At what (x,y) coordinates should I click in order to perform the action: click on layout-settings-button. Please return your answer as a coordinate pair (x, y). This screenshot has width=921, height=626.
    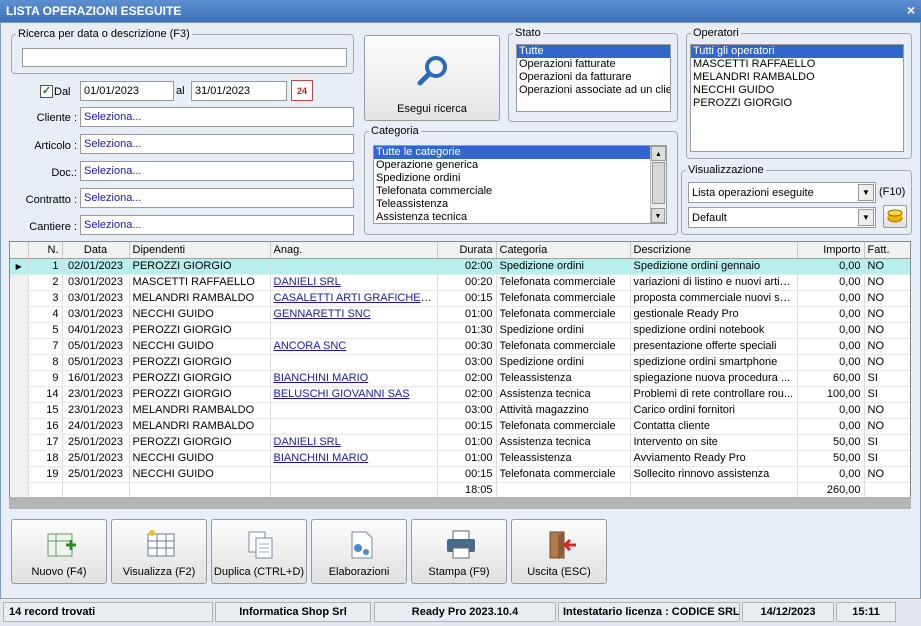
    Looking at the image, I should click on (895, 216).